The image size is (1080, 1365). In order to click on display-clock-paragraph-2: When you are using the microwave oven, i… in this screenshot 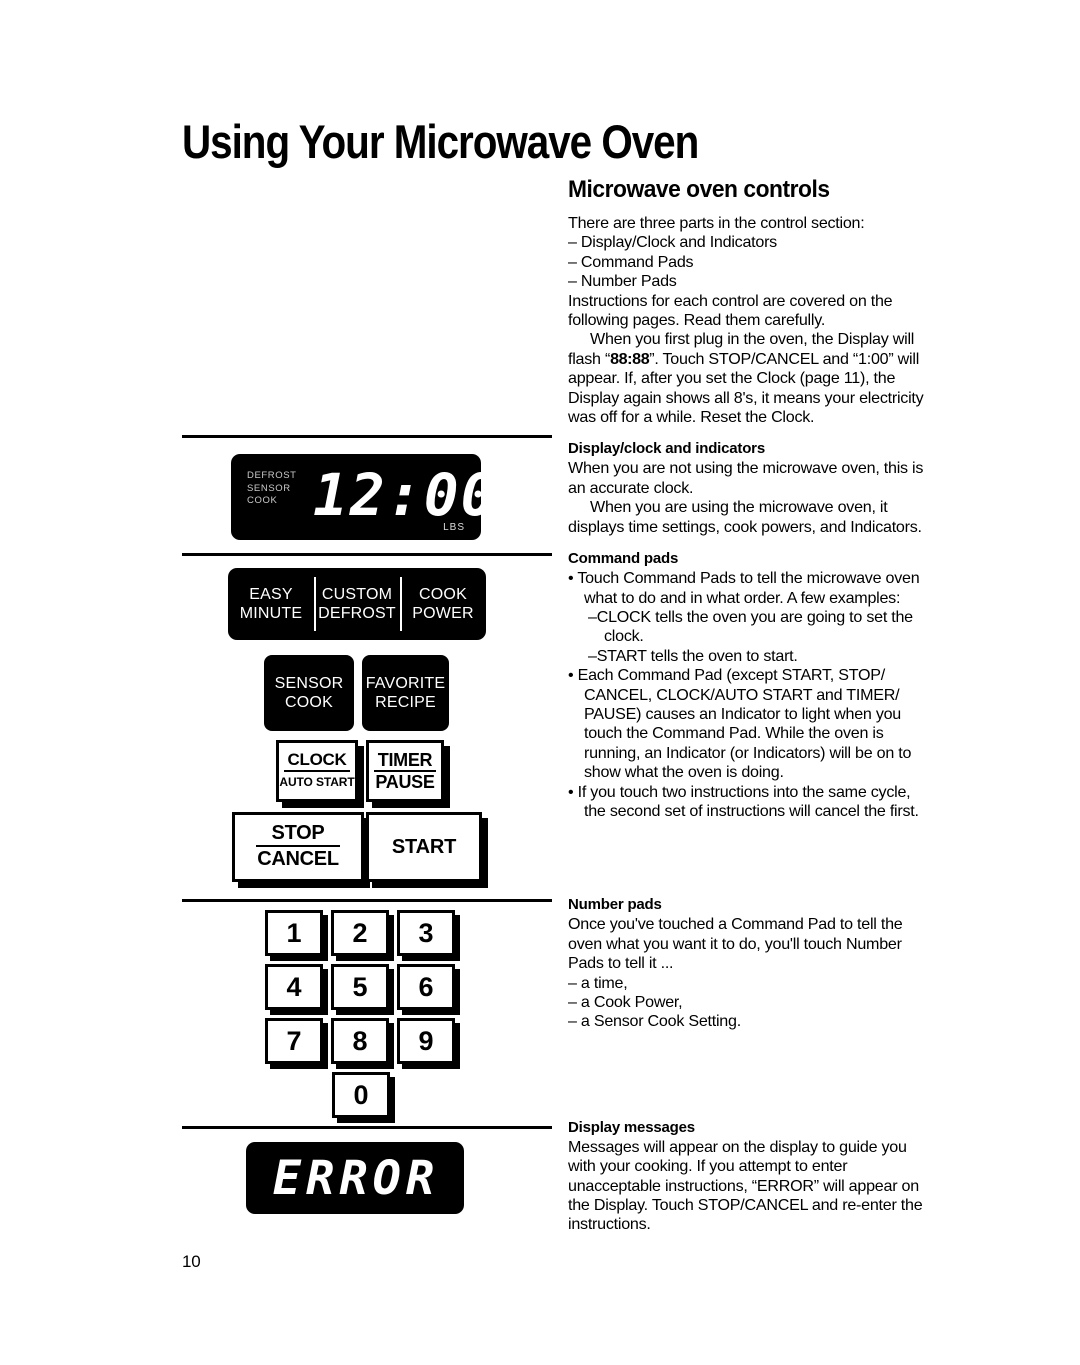, I will do `click(745, 517)`.